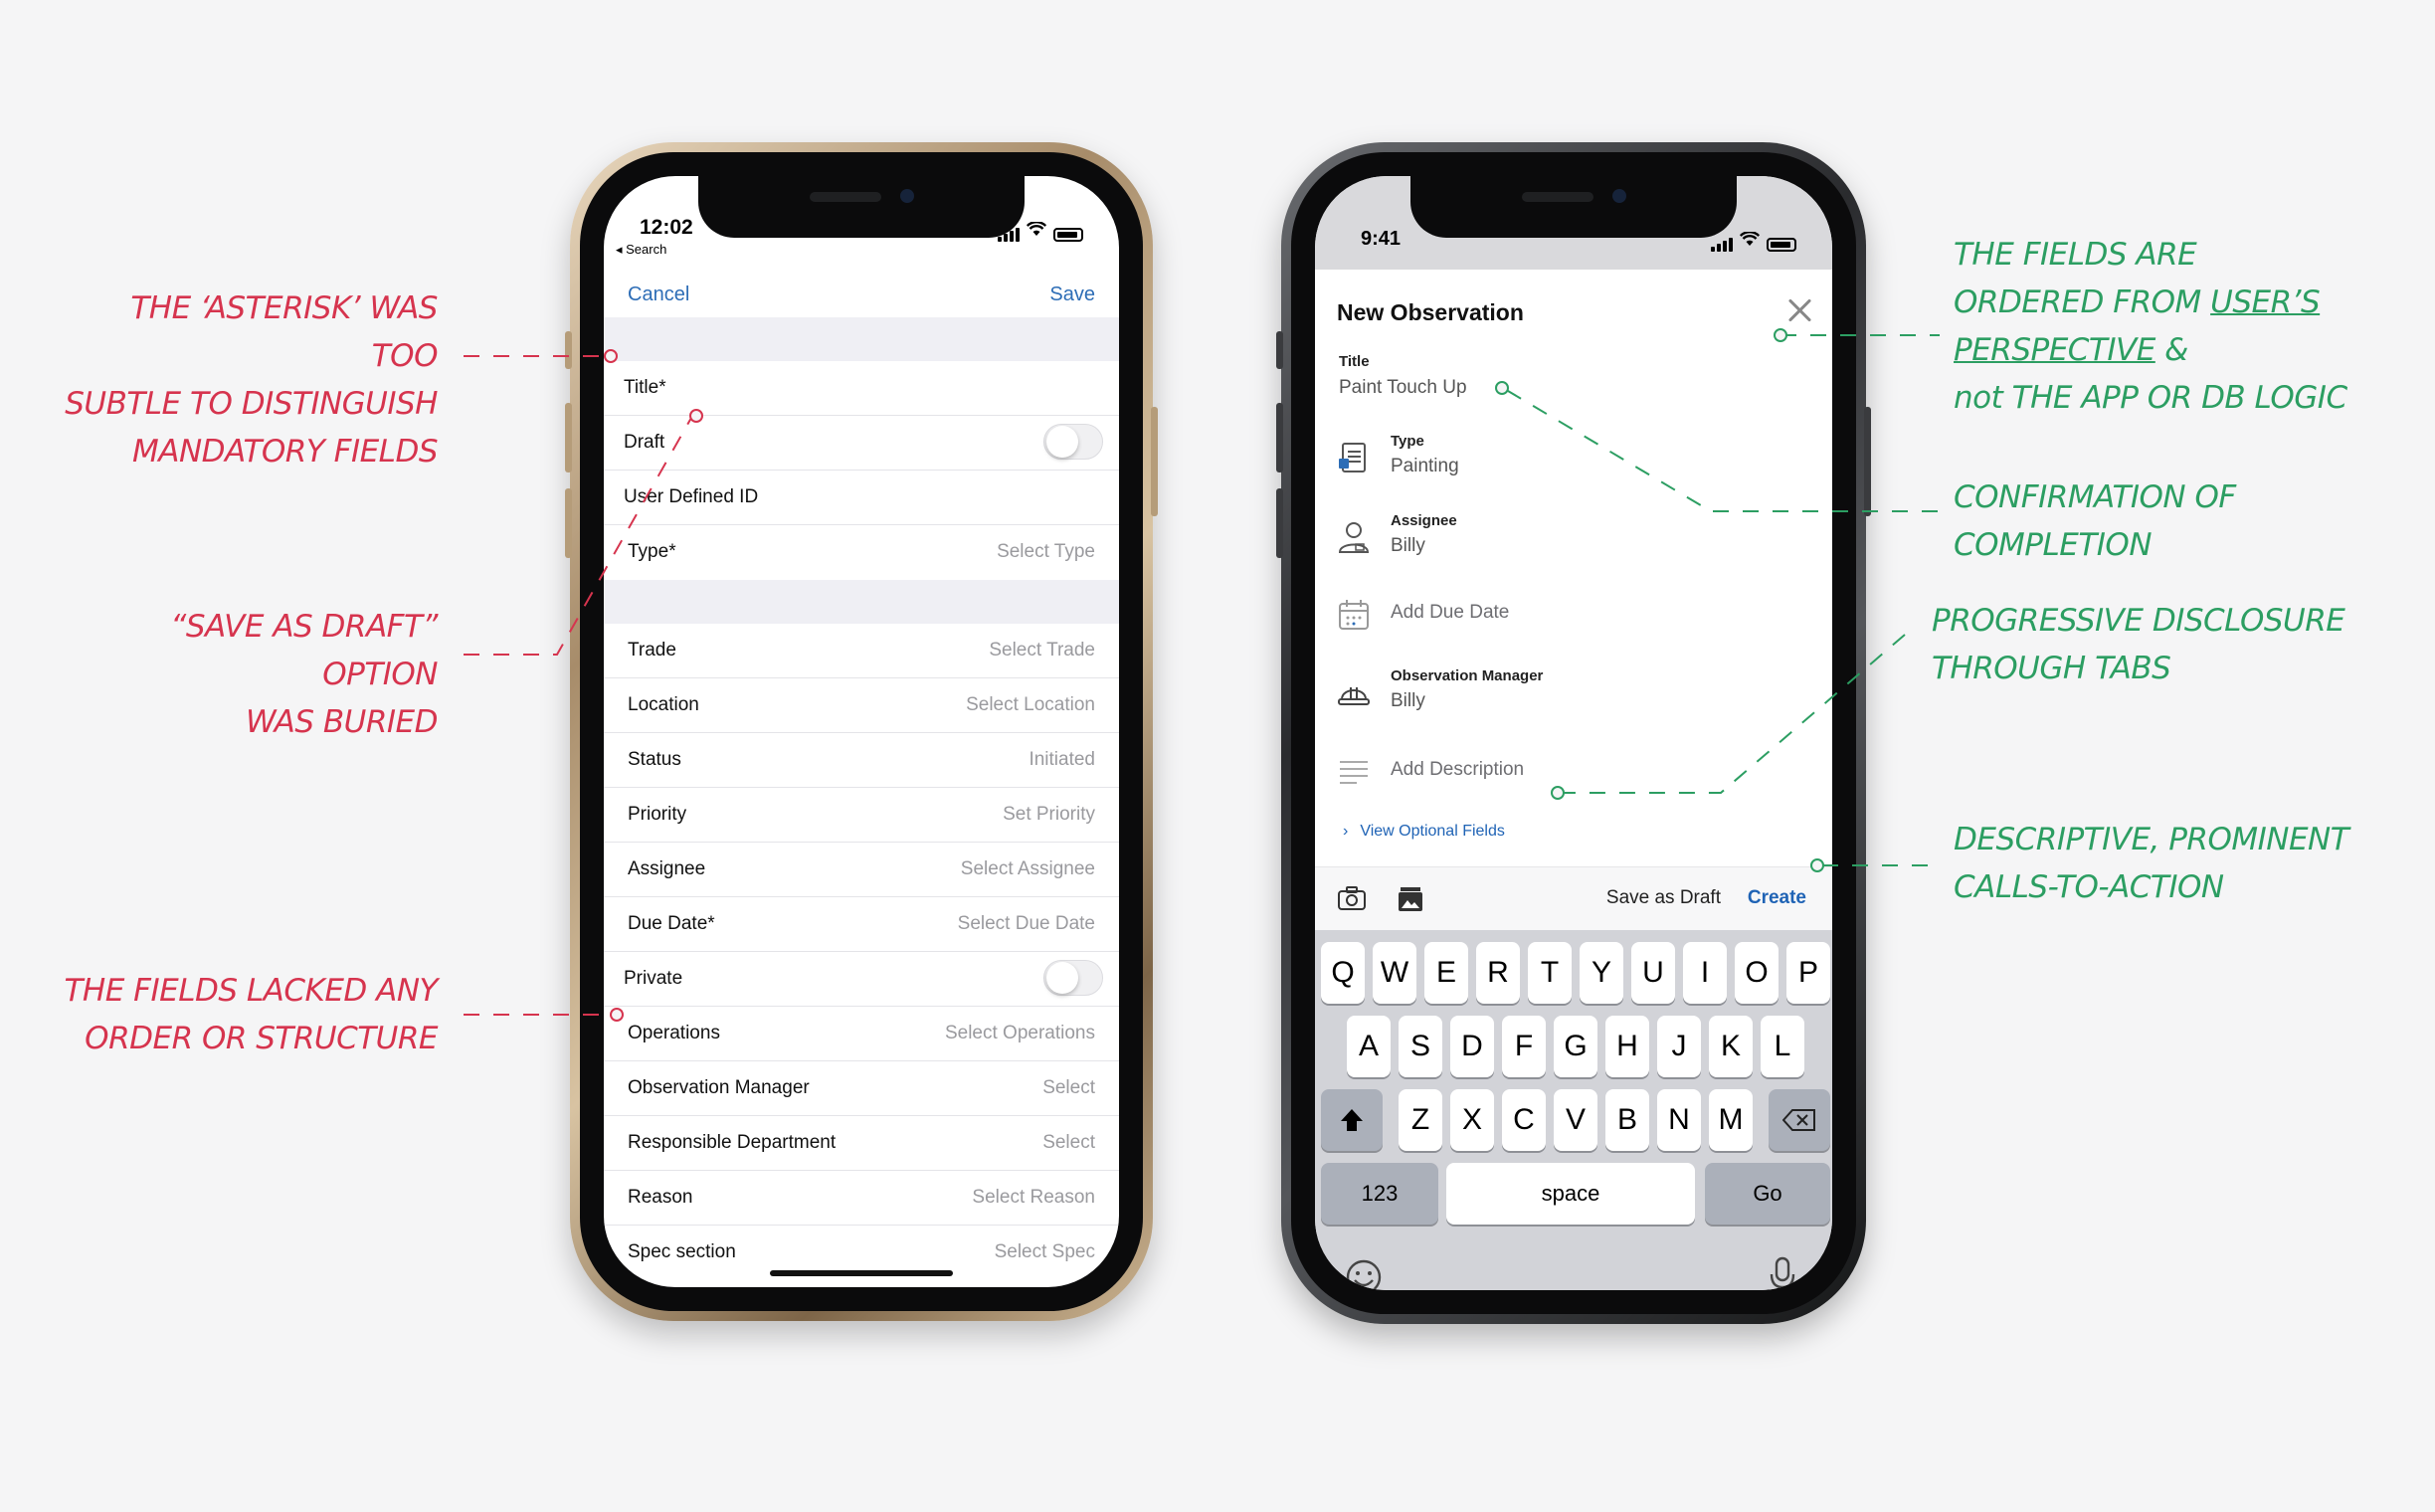  I want to click on note-progressive-disclosure: PROGRESSIVE DISCLOSURE THROUGH TABS, so click(2138, 644).